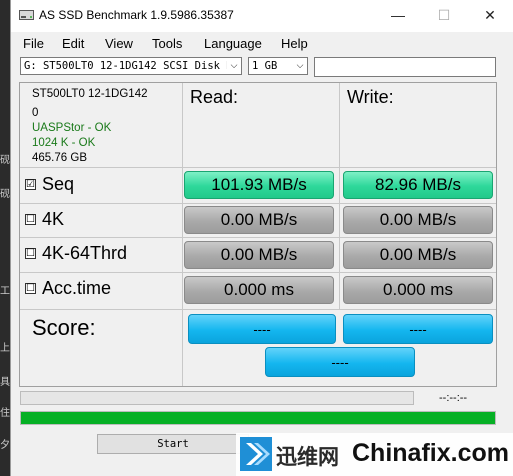 This screenshot has width=513, height=476. Describe the element at coordinates (262, 329) in the screenshot. I see `score-read: ----` at that location.